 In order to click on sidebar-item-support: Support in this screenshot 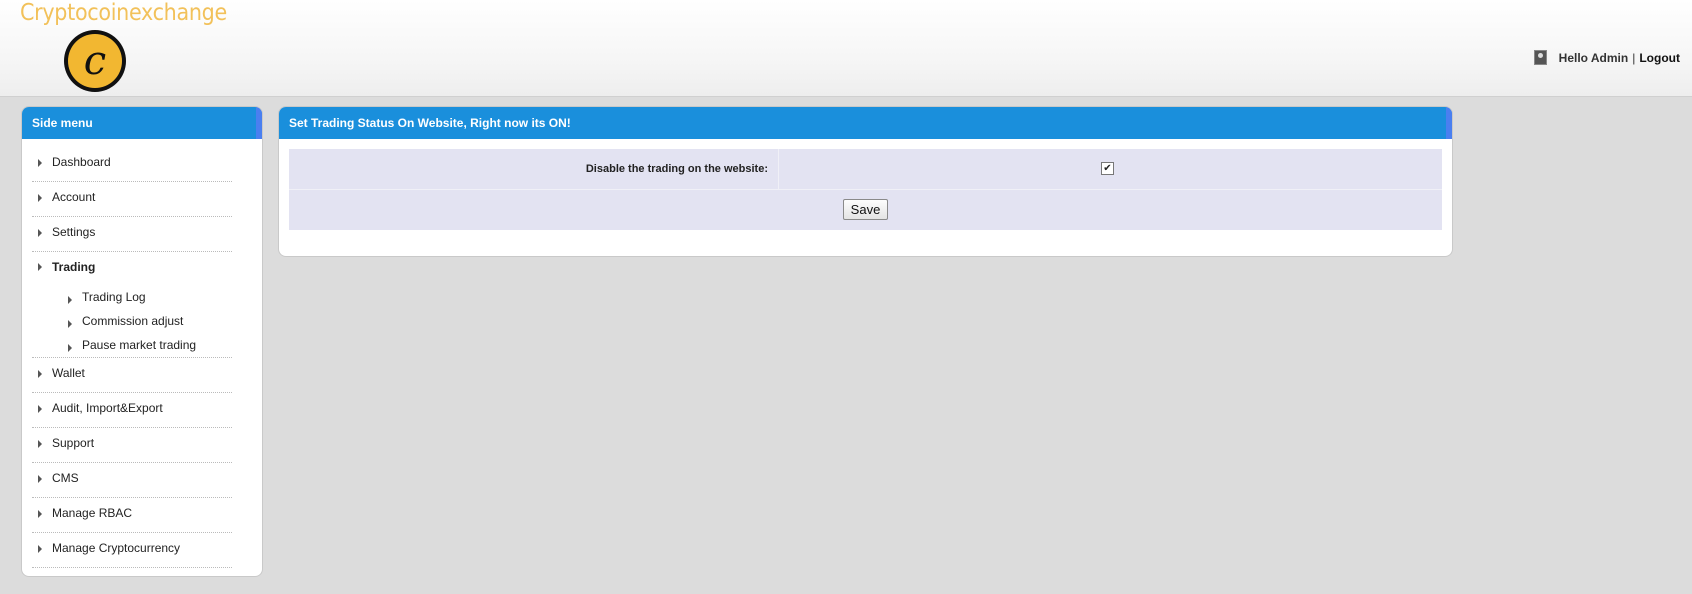, I will do `click(132, 445)`.